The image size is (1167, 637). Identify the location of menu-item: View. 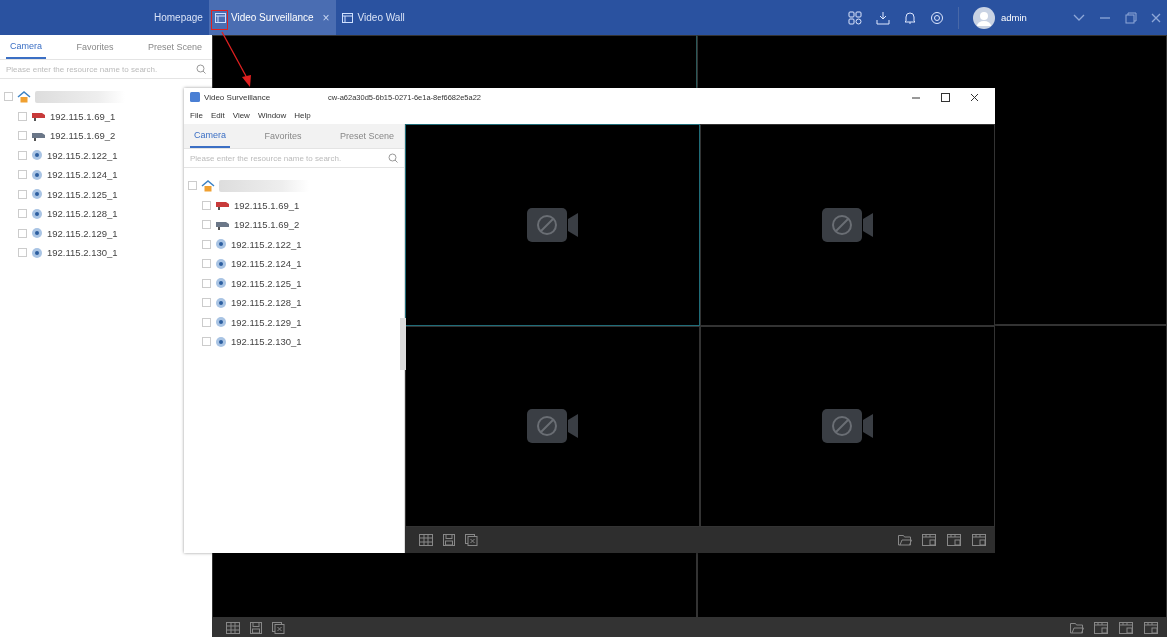
(241, 115).